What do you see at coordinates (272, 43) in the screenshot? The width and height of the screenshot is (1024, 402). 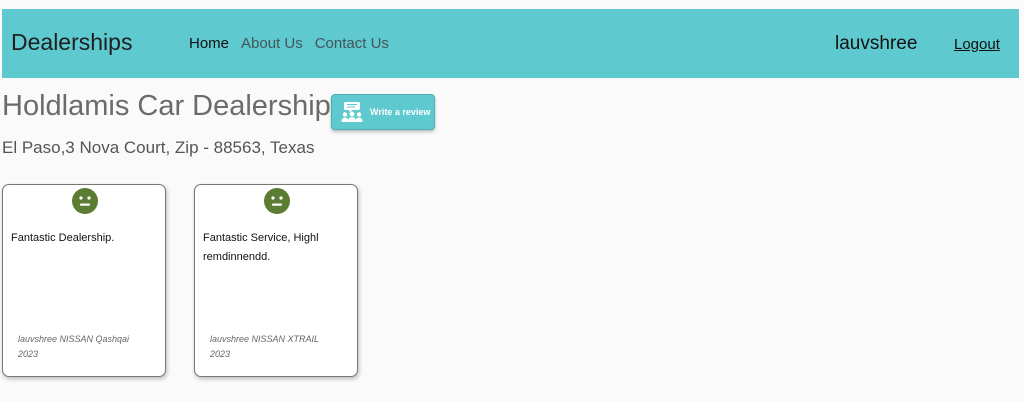 I see `nav-link-about-us: About Us` at bounding box center [272, 43].